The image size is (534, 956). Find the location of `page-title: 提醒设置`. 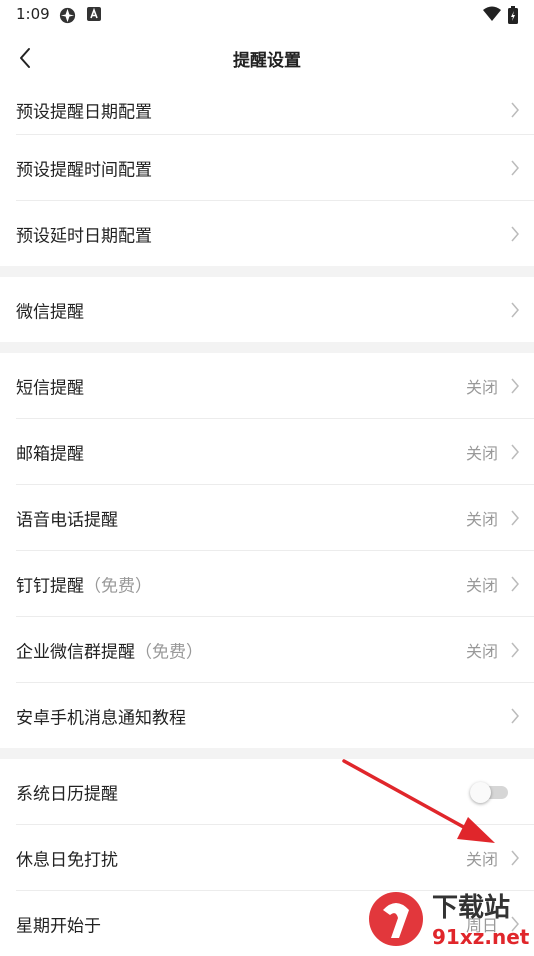

page-title: 提醒设置 is located at coordinates (267, 61).